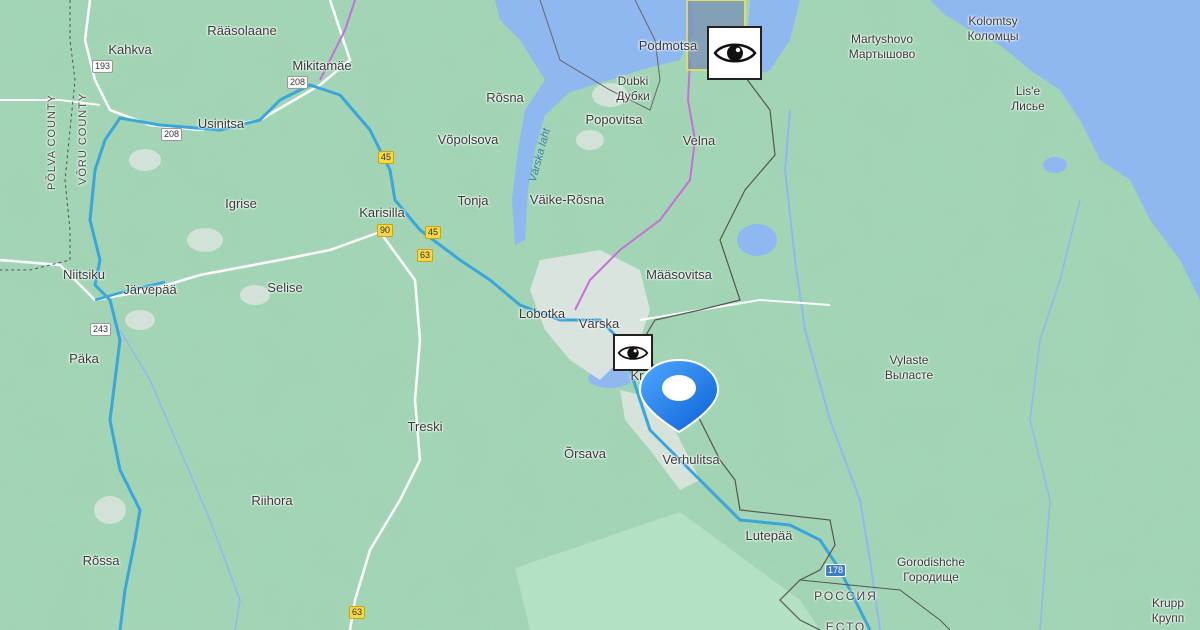 The width and height of the screenshot is (1200, 630). What do you see at coordinates (172, 134) in the screenshot?
I see `road-shield-208-b: 208` at bounding box center [172, 134].